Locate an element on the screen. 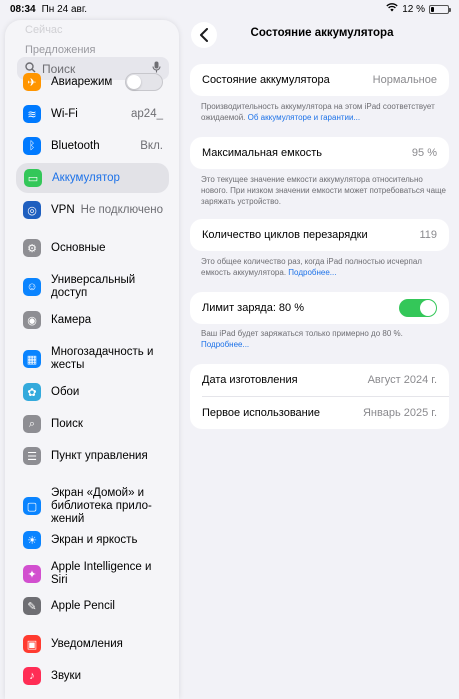  manufacture-date-row: Дата изготовления Август 2024 г. is located at coordinates (319, 380).